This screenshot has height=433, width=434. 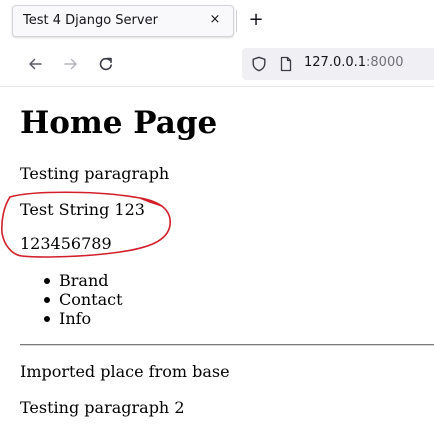 I want to click on url-port: :8000, so click(x=385, y=62).